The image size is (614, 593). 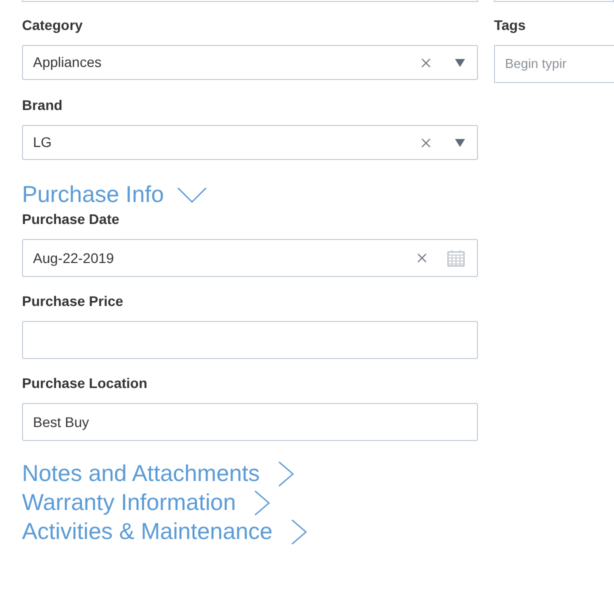 What do you see at coordinates (250, 142) in the screenshot?
I see `dropdown-field: LG` at bounding box center [250, 142].